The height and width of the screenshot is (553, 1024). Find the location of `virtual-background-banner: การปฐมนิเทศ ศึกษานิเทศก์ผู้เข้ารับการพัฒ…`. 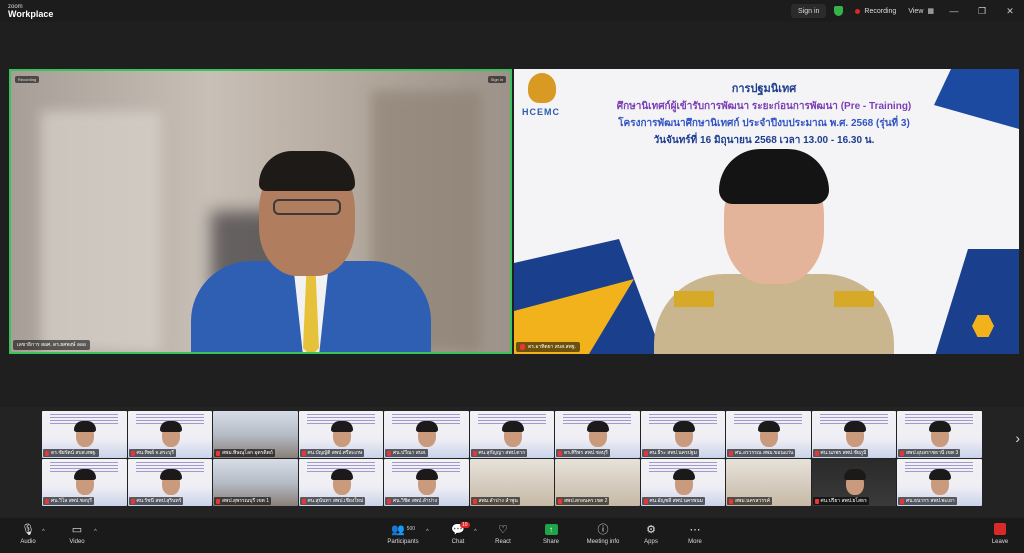

virtual-background-banner: การปฐมนิเทศ ศึกษานิเทศก์ผู้เข้ารับการพัฒ… is located at coordinates (764, 113).